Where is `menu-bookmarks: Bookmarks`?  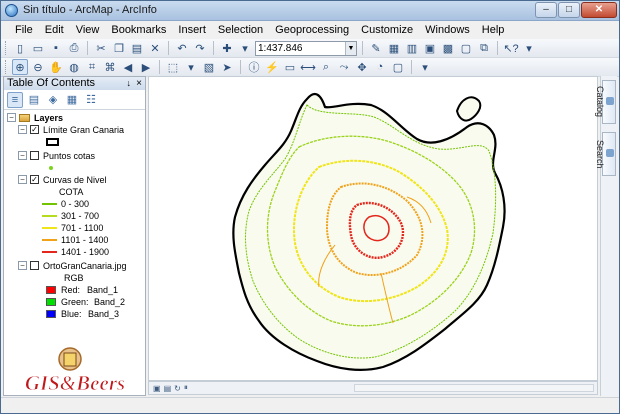
menu-bookmarks: Bookmarks is located at coordinates (138, 30).